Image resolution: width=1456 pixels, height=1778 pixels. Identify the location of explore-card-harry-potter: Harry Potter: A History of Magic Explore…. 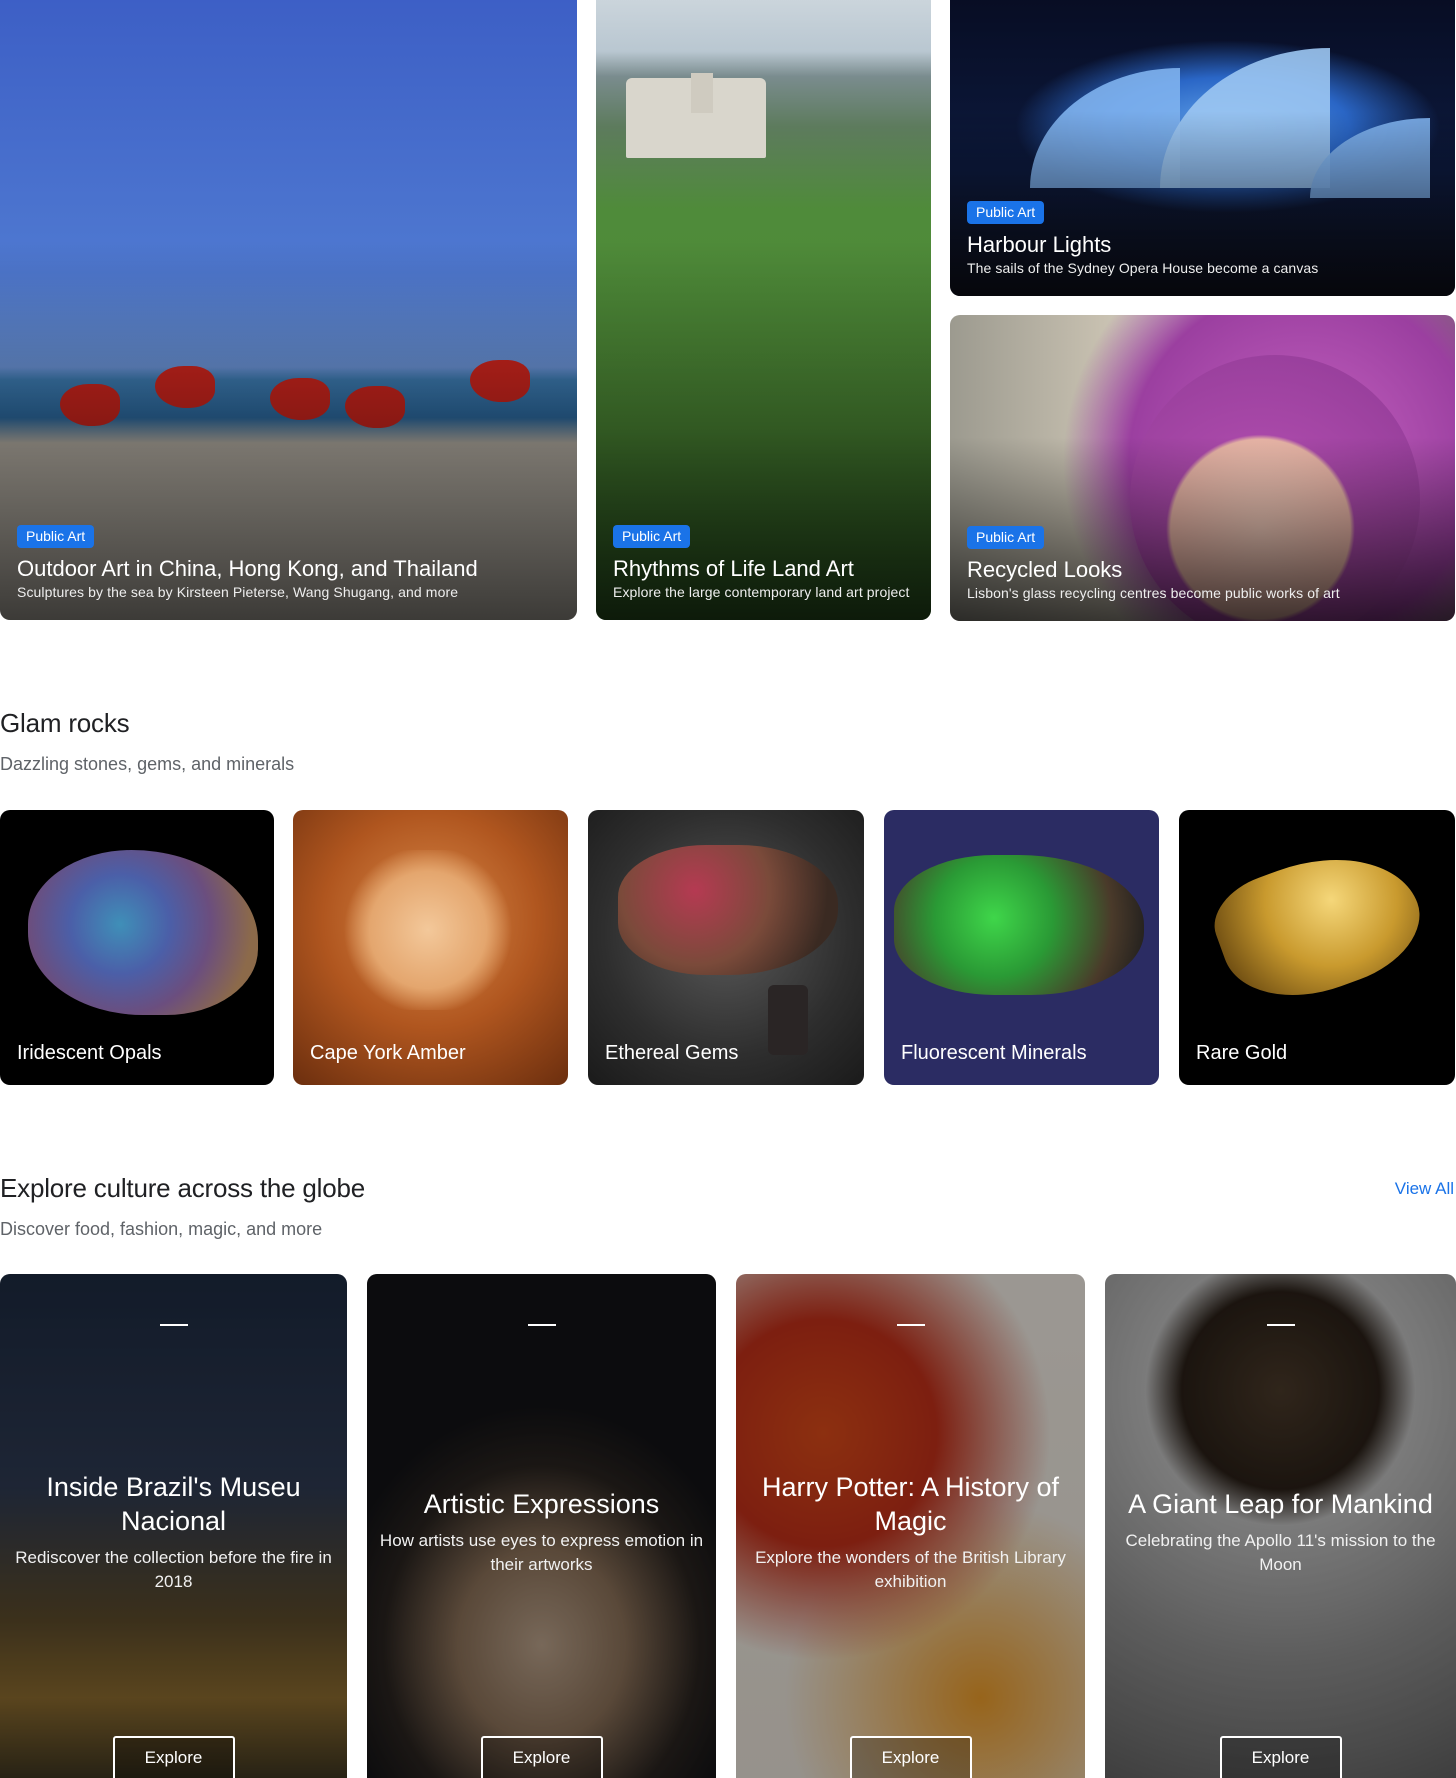
(910, 1526).